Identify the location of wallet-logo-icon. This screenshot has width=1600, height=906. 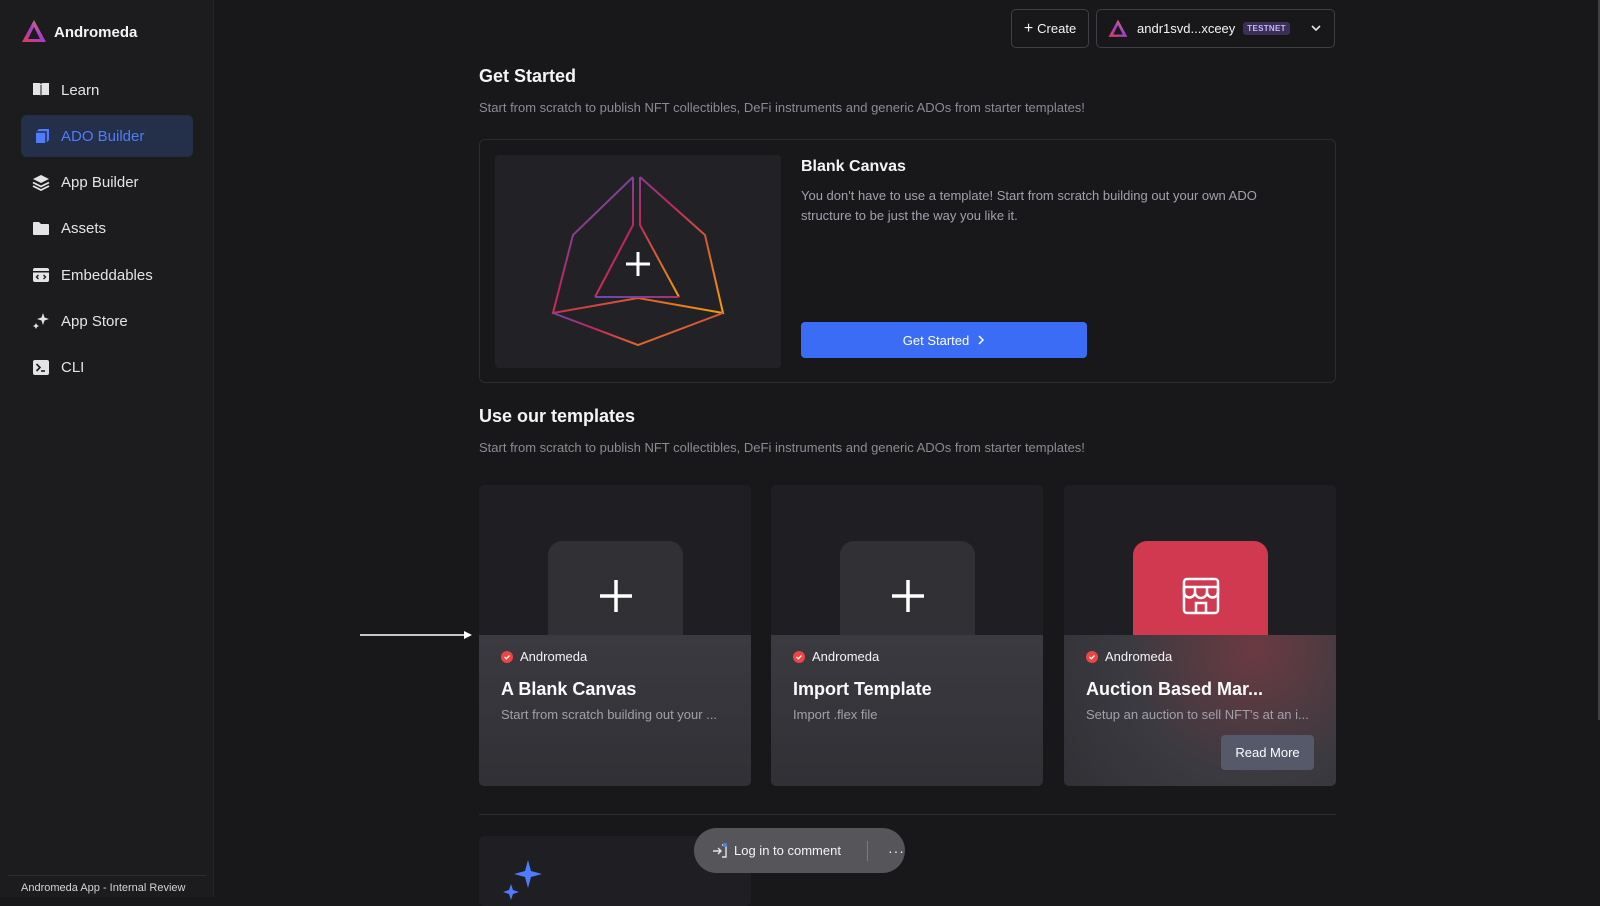
(1118, 28).